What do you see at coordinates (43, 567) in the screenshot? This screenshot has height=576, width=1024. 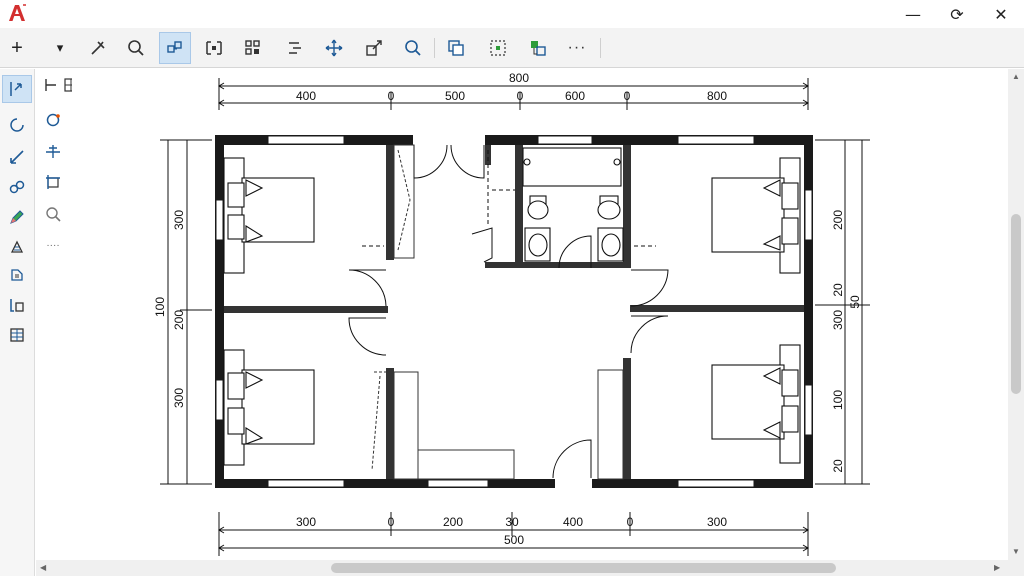 I see `scroll-left-icon: ◀` at bounding box center [43, 567].